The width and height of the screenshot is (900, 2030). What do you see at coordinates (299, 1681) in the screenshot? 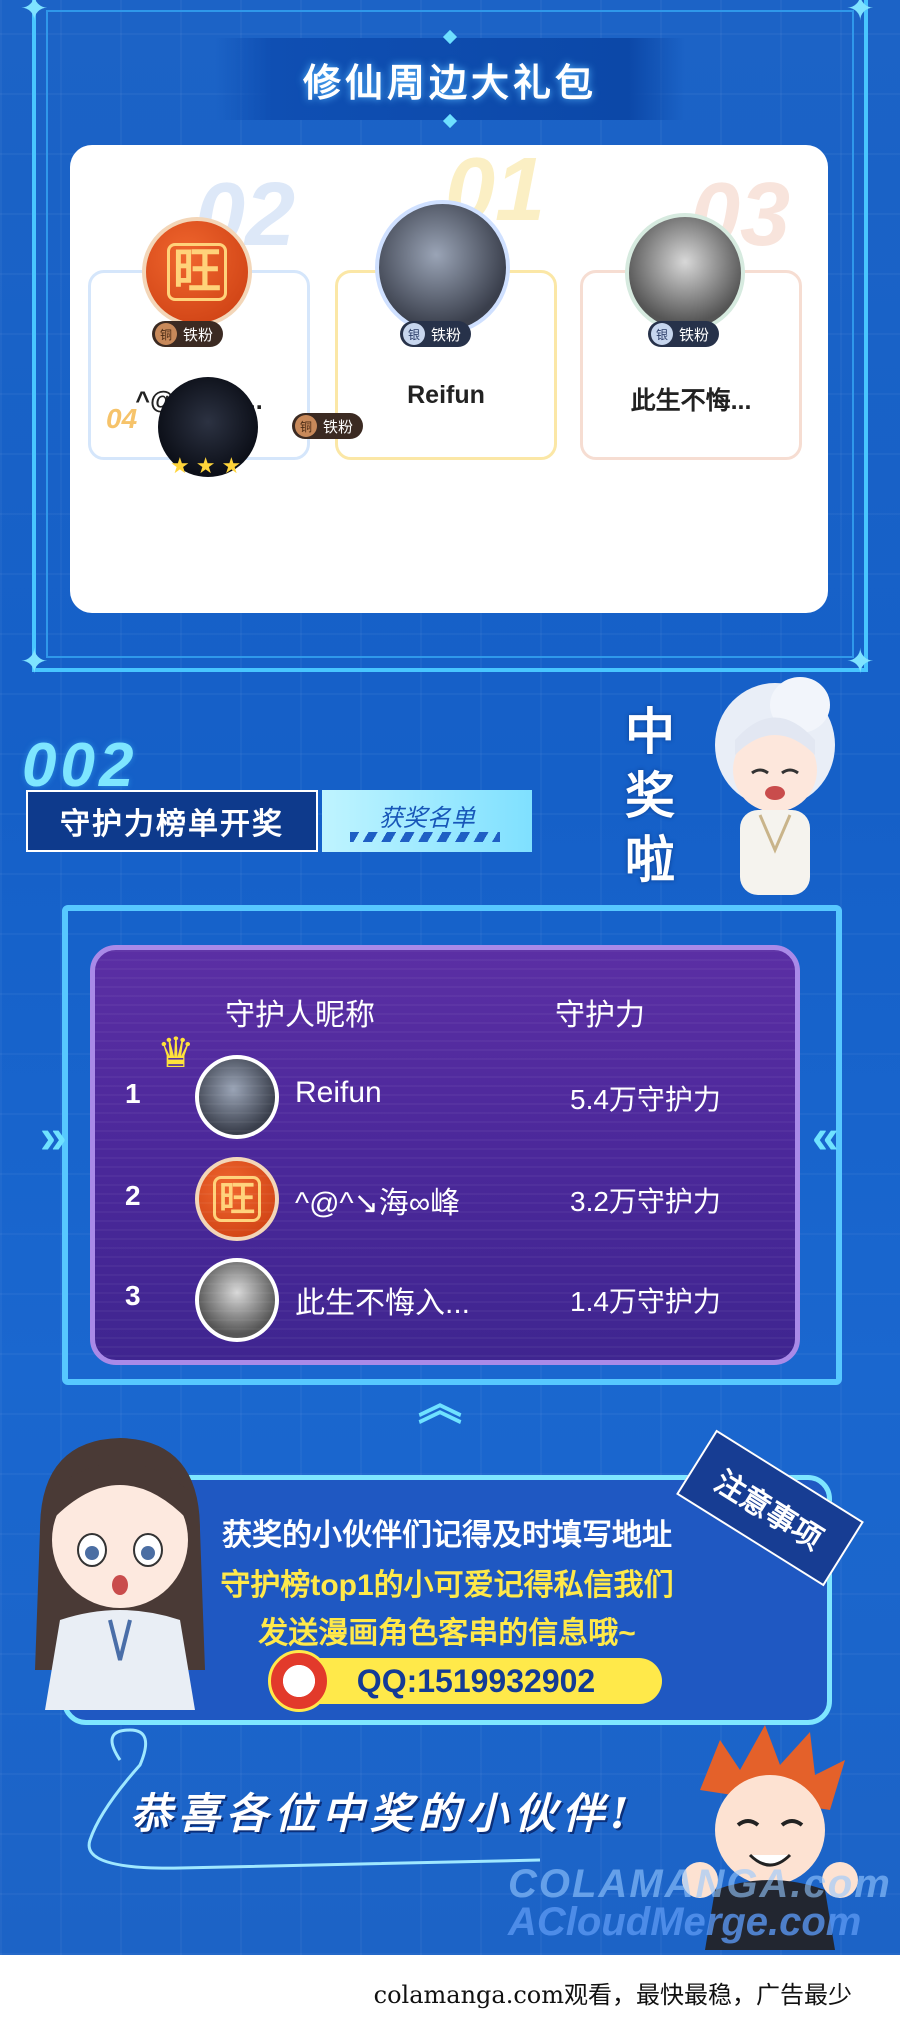
I see `qq-avatar-icon` at bounding box center [299, 1681].